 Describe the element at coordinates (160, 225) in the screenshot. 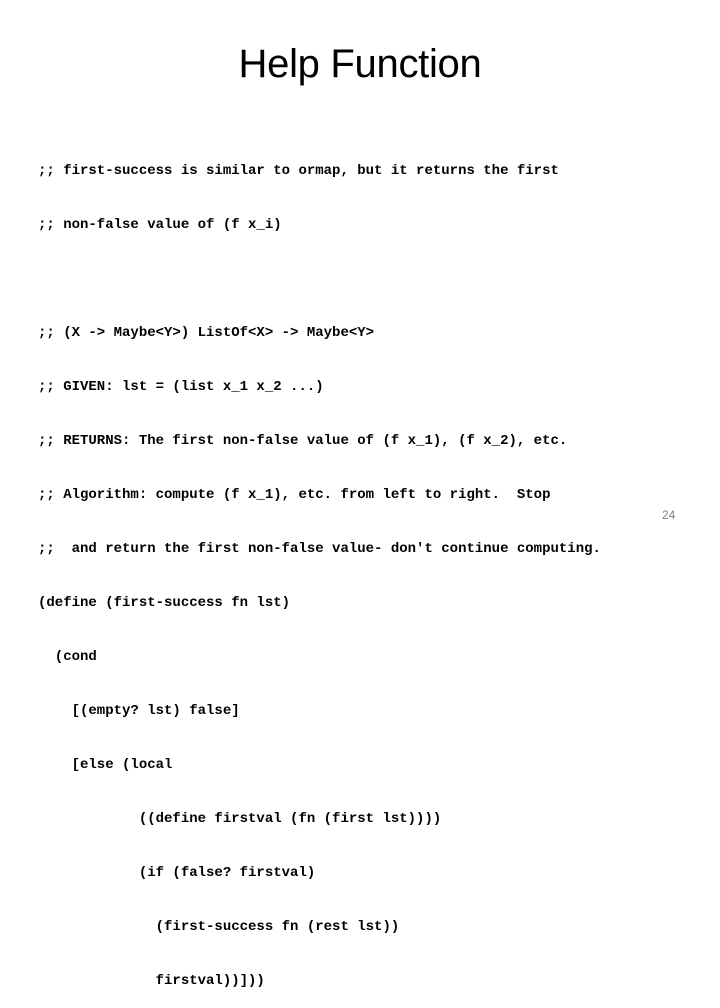

I see `code-comment-line: ;; non-false value of (f x_i)` at that location.